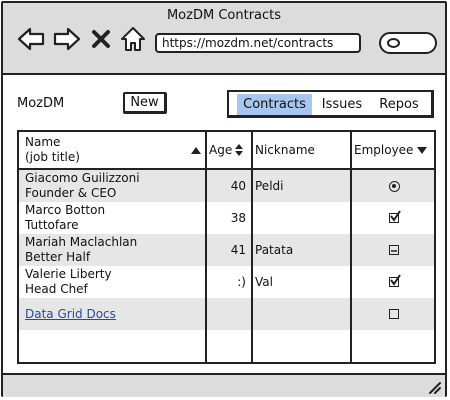 Image resolution: width=450 pixels, height=400 pixels. Describe the element at coordinates (115, 250) in the screenshot. I see `cell-name: Mariah Maclachlan Better Half` at that location.